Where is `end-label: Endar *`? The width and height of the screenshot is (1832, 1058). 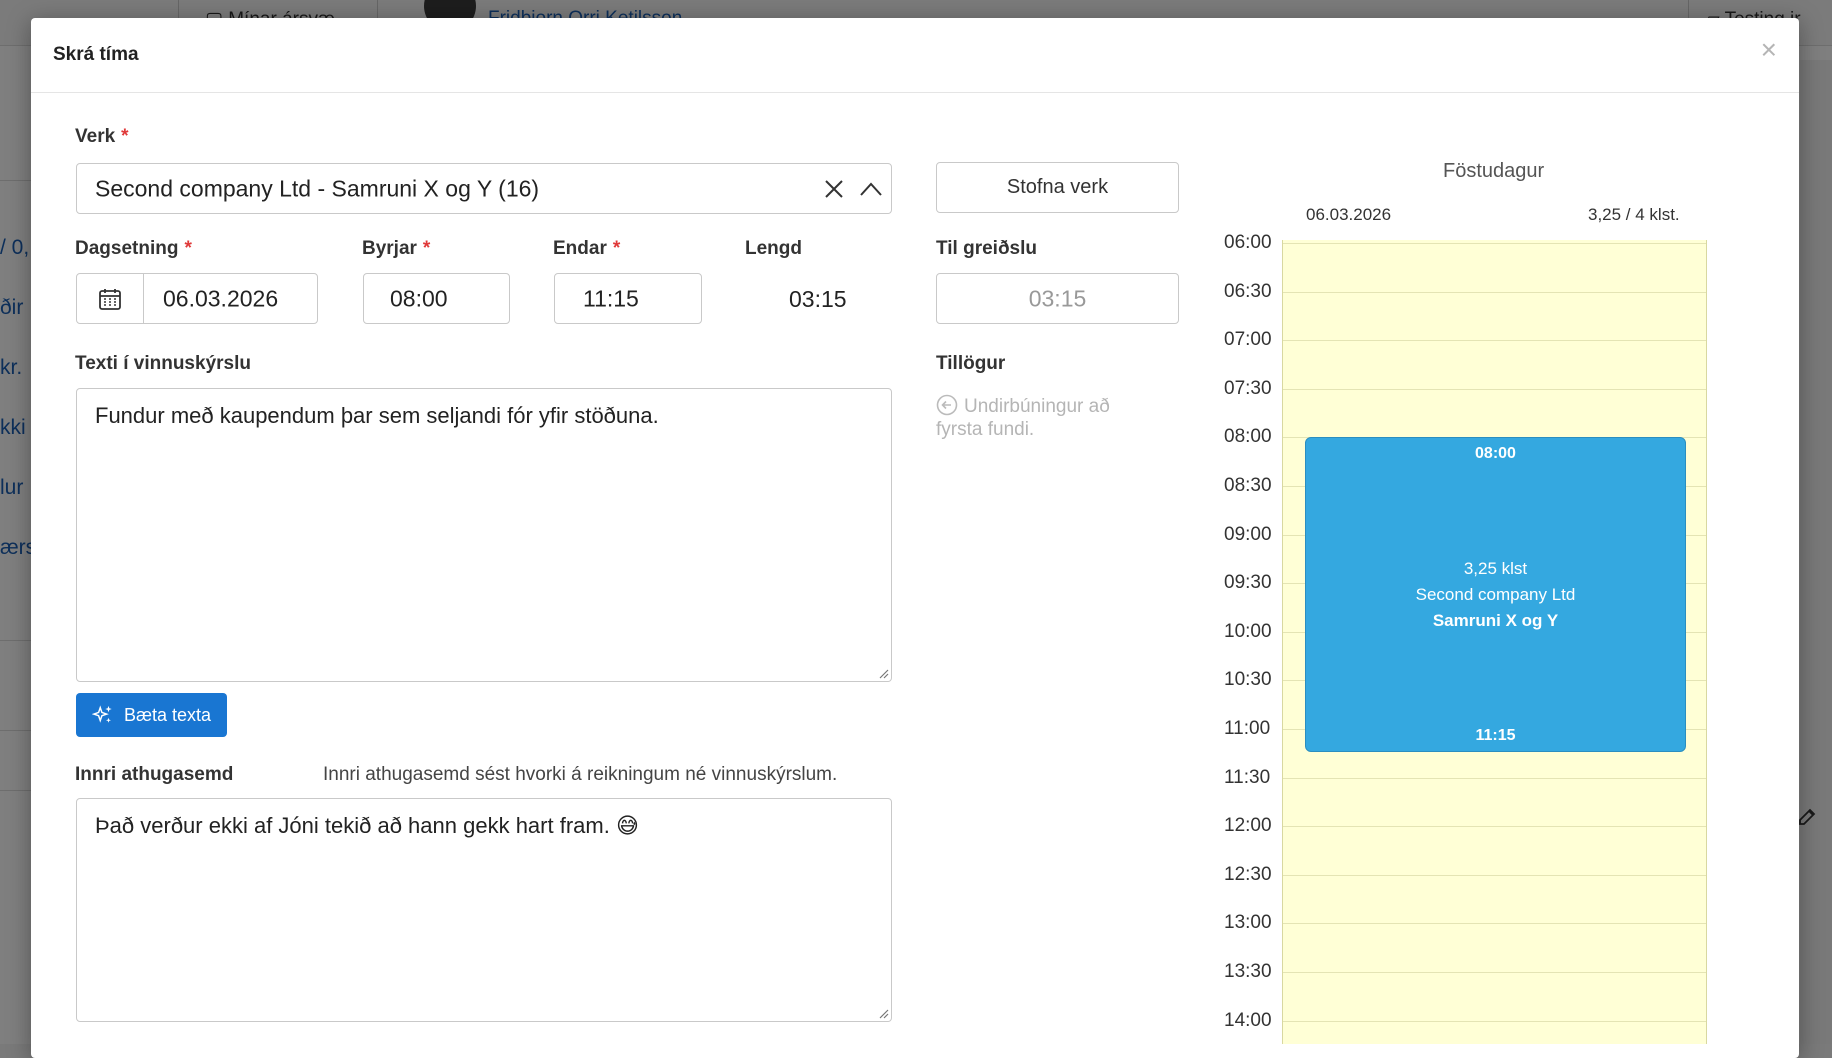 end-label: Endar * is located at coordinates (586, 249).